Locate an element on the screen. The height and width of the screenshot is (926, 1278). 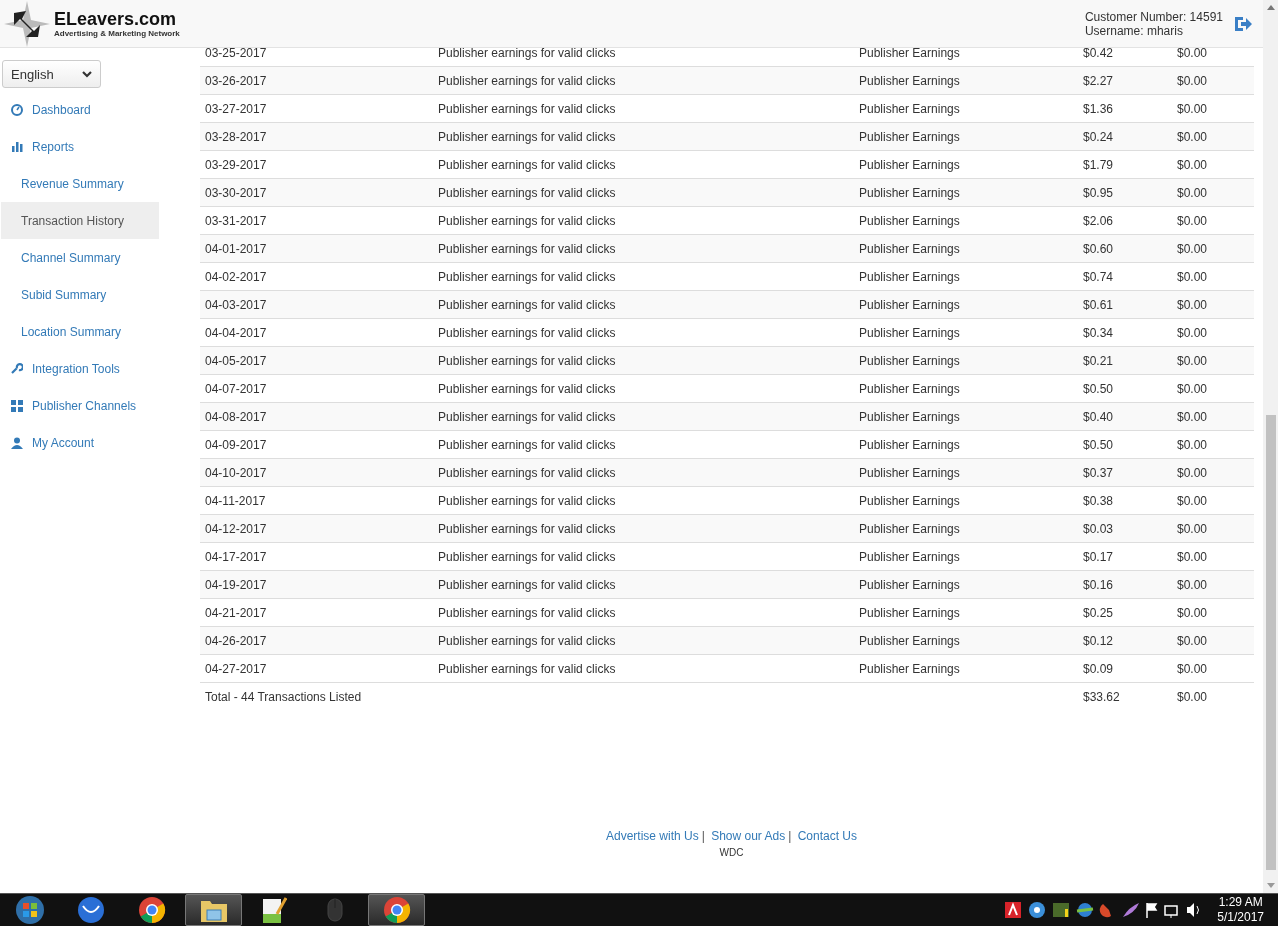
table-cell-text: $0.03 is located at coordinates (1098, 528).